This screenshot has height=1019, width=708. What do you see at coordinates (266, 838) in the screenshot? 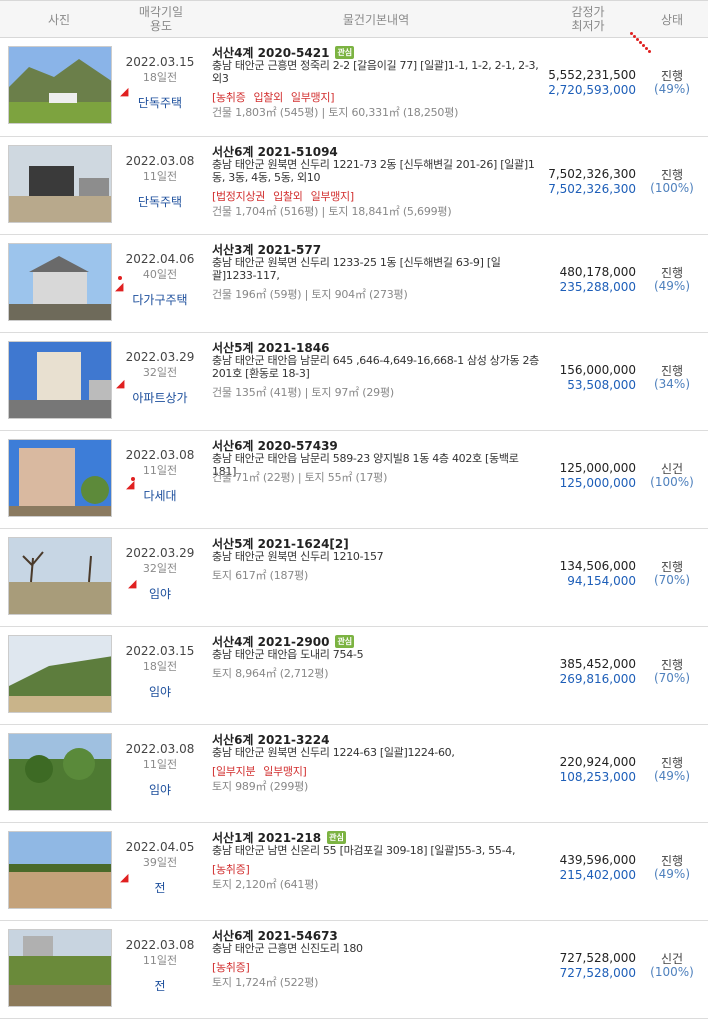
I see `case-number-text: 서산1계 2021-218` at bounding box center [266, 838].